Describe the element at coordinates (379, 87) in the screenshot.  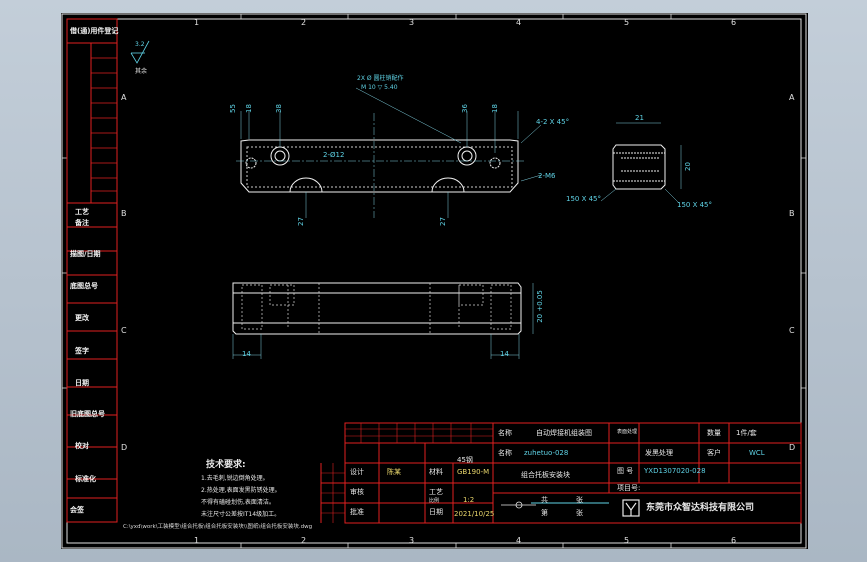
I see `dim-thread-note: M 10 ▽ 5.40` at that location.